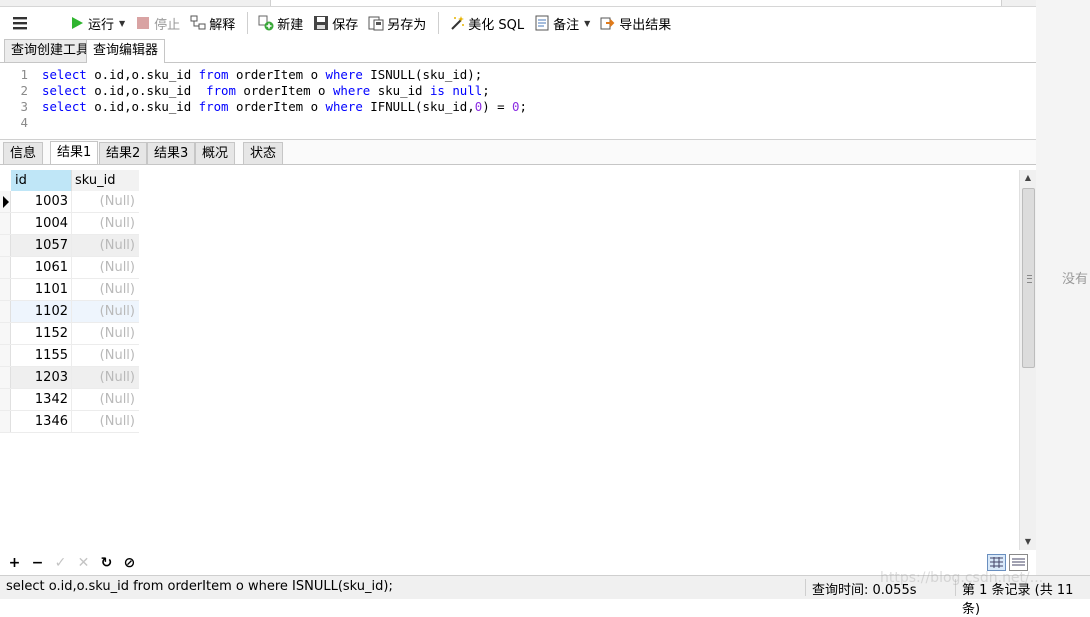 The height and width of the screenshot is (617, 1090). I want to click on run-dropdown-caret: ▼, so click(122, 23).